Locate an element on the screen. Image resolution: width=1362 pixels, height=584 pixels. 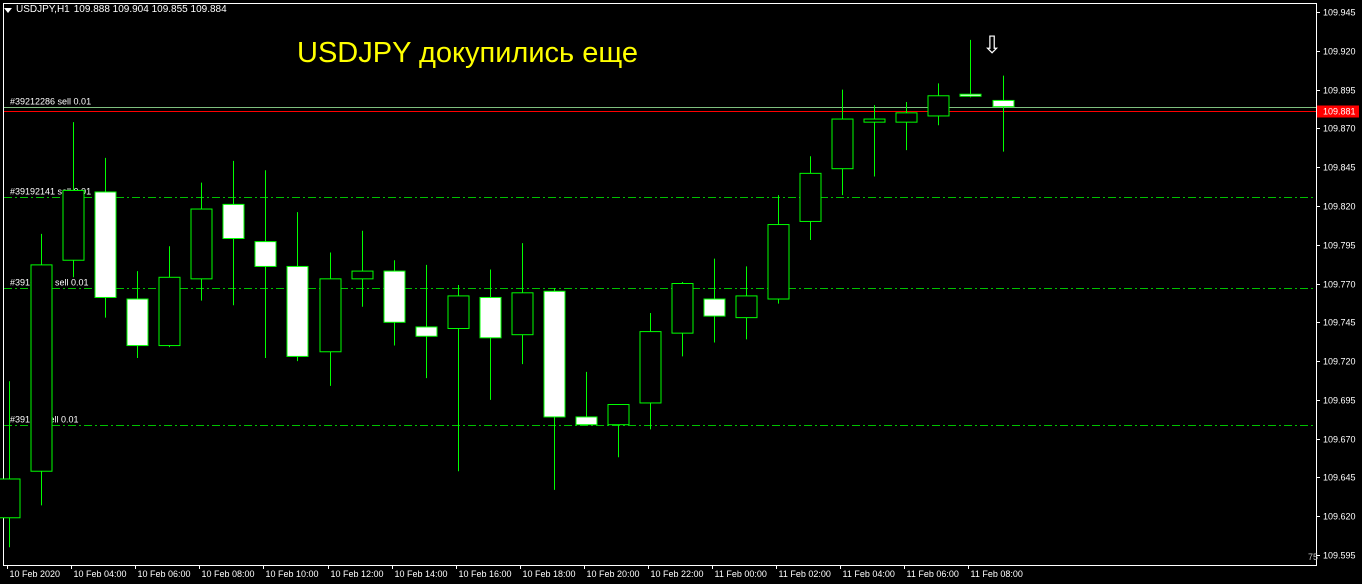
y-tick-label-2: 109.895 is located at coordinates (1339, 91).